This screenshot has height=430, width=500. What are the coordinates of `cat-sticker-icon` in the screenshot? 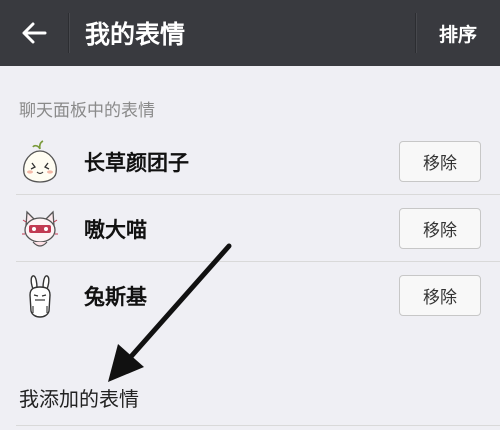 It's located at (40, 229).